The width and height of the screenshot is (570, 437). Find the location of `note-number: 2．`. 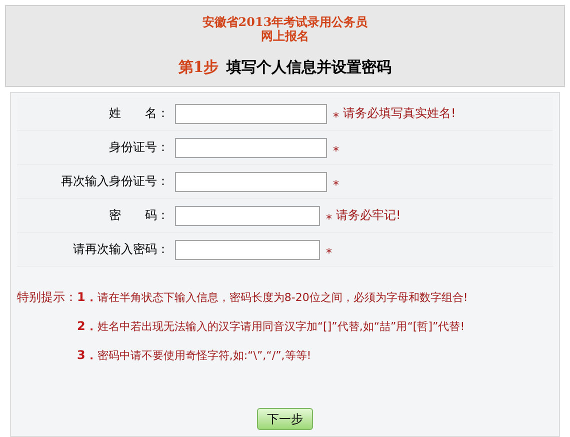

note-number: 2． is located at coordinates (87, 326).